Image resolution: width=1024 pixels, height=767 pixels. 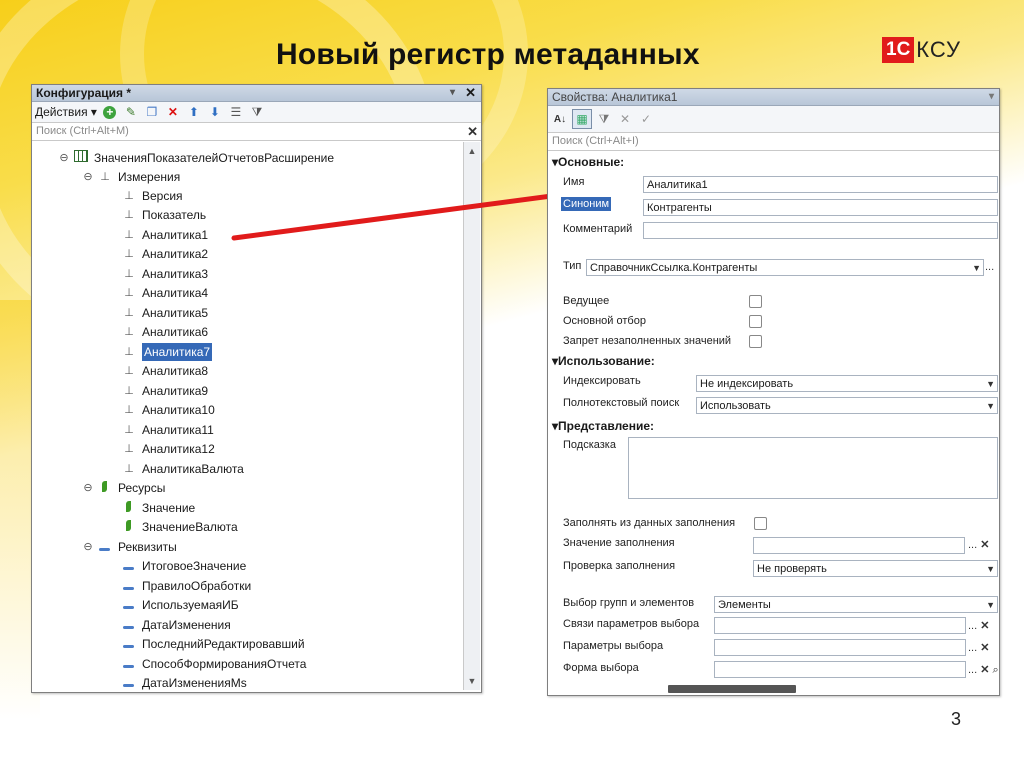 I want to click on fill-value-buttons: ... ✕, so click(x=978, y=544).